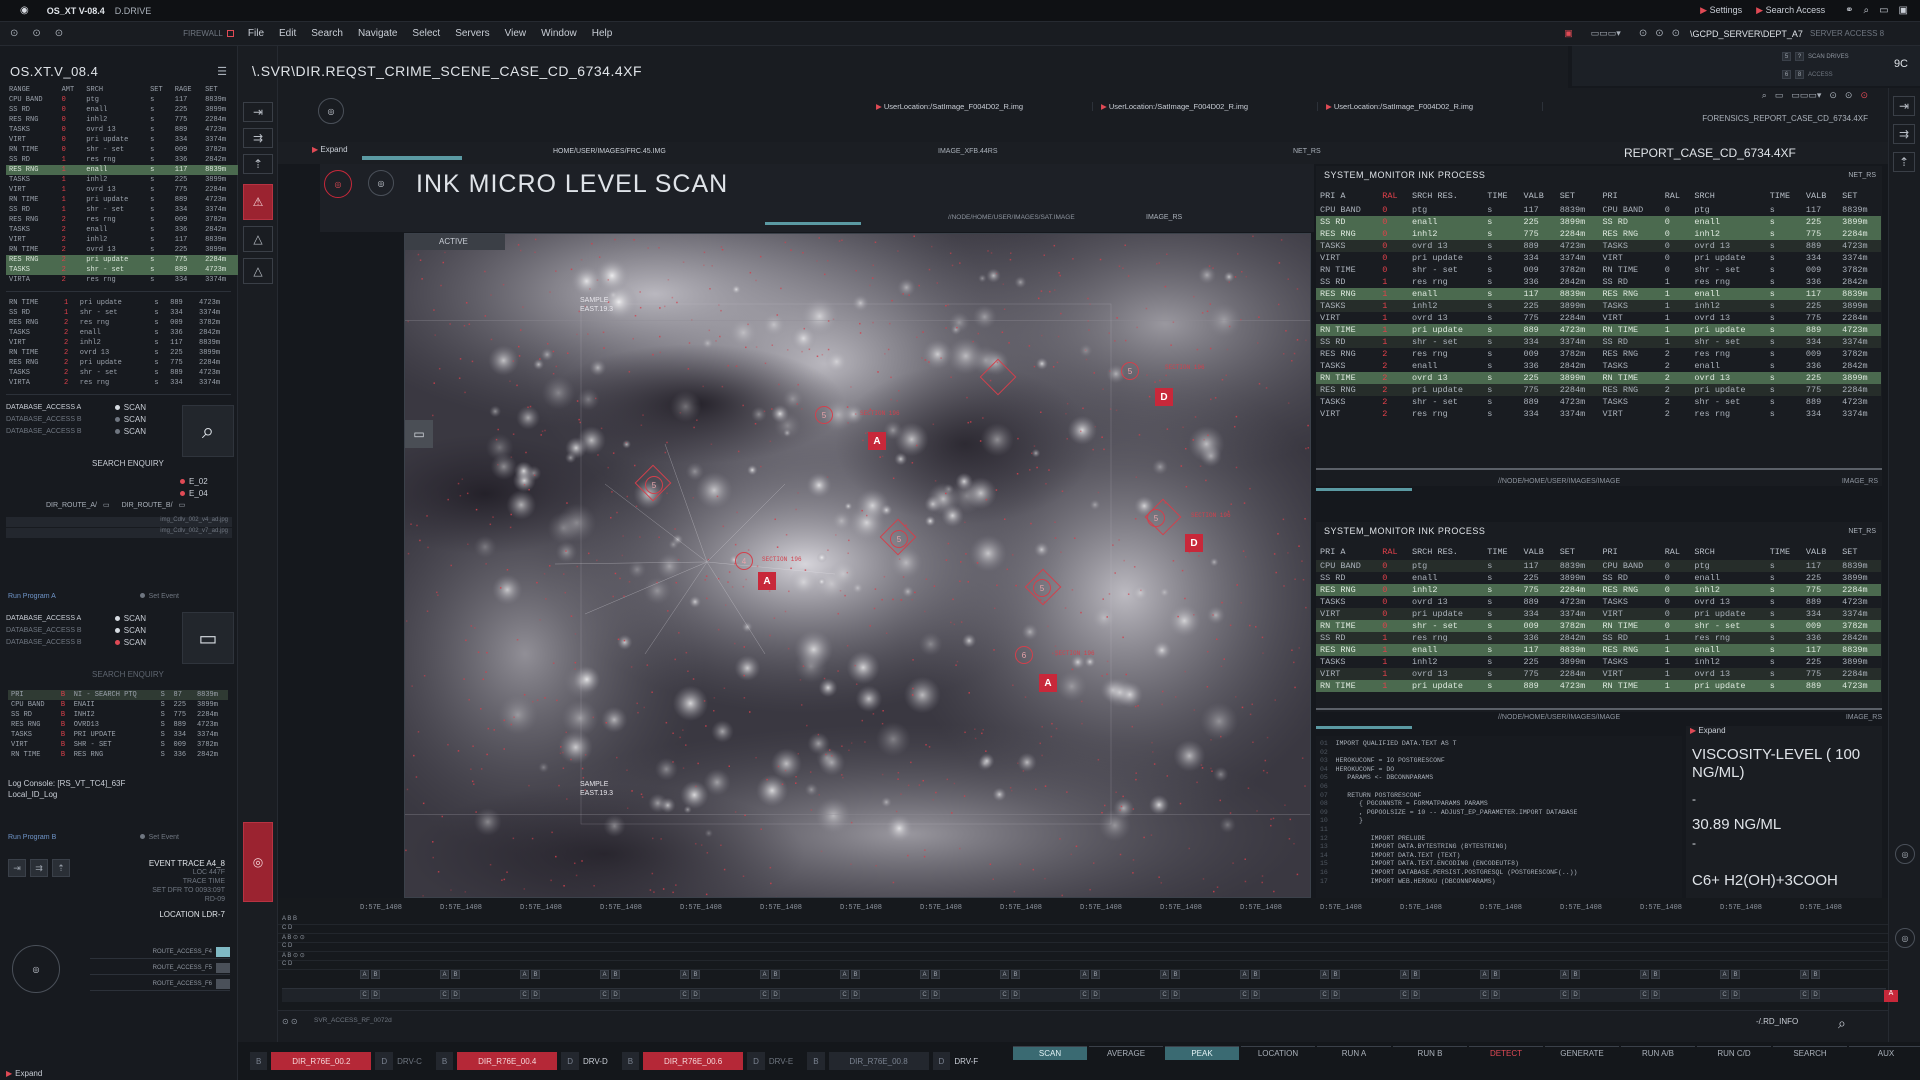 Image resolution: width=1920 pixels, height=1080 pixels. Describe the element at coordinates (182, 505) in the screenshot. I see `folder-route-b-icon: ▭` at that location.